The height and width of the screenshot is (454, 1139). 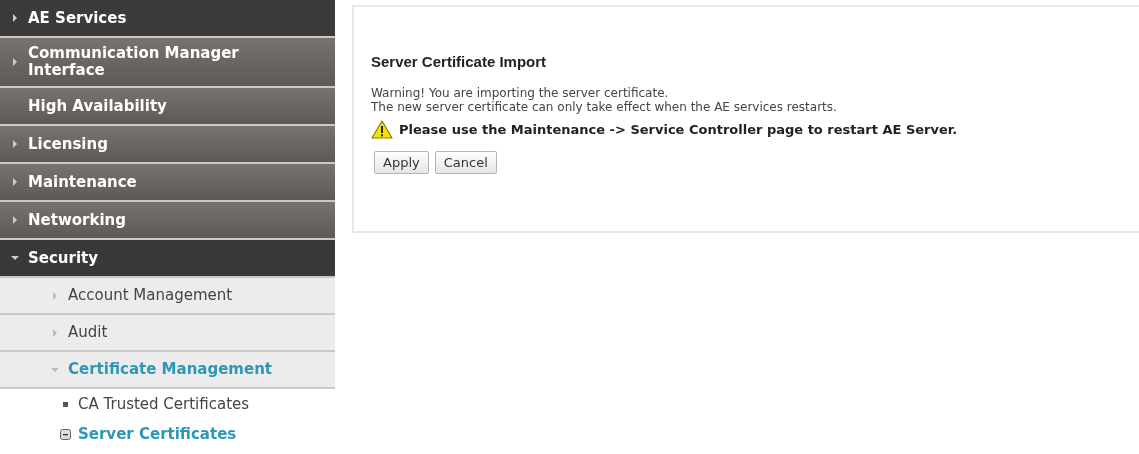 What do you see at coordinates (382, 129) in the screenshot?
I see `warning-icon` at bounding box center [382, 129].